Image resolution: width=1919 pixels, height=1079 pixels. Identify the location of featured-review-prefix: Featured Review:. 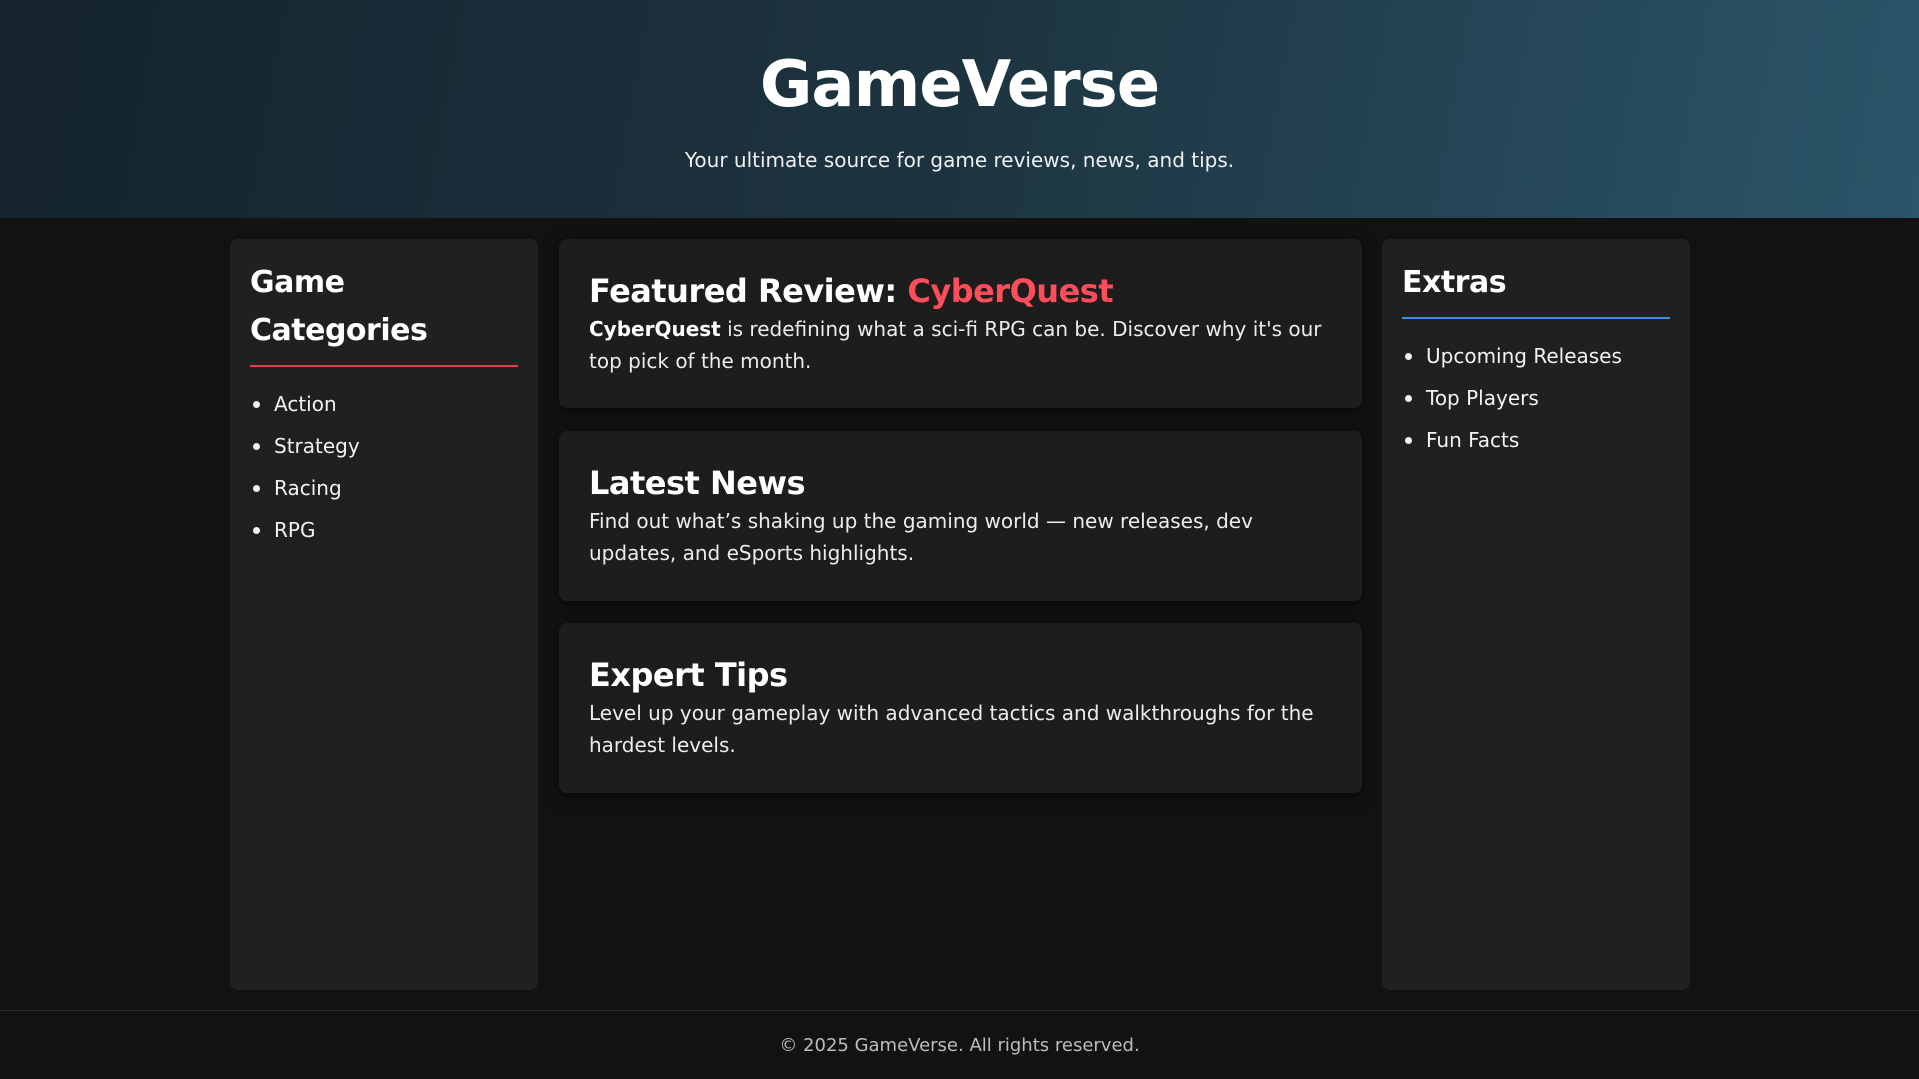
(748, 291).